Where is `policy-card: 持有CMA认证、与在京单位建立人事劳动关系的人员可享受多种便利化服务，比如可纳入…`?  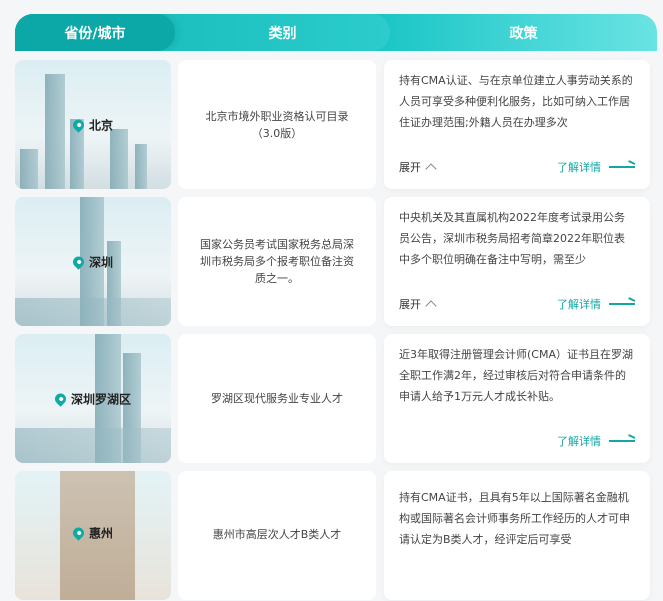 policy-card: 持有CMA认证、与在京单位建立人事劳动关系的人员可享受多种便利化服务，比如可纳入… is located at coordinates (517, 124).